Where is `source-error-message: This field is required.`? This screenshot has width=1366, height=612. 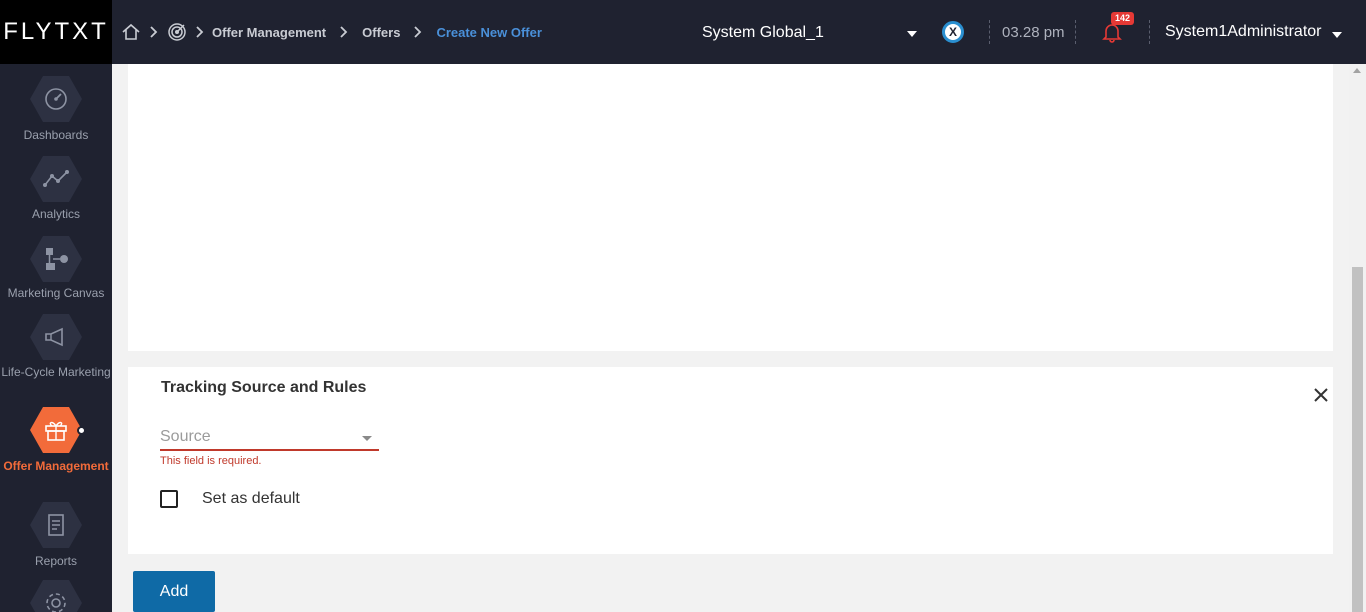
source-error-message: This field is required. is located at coordinates (211, 461).